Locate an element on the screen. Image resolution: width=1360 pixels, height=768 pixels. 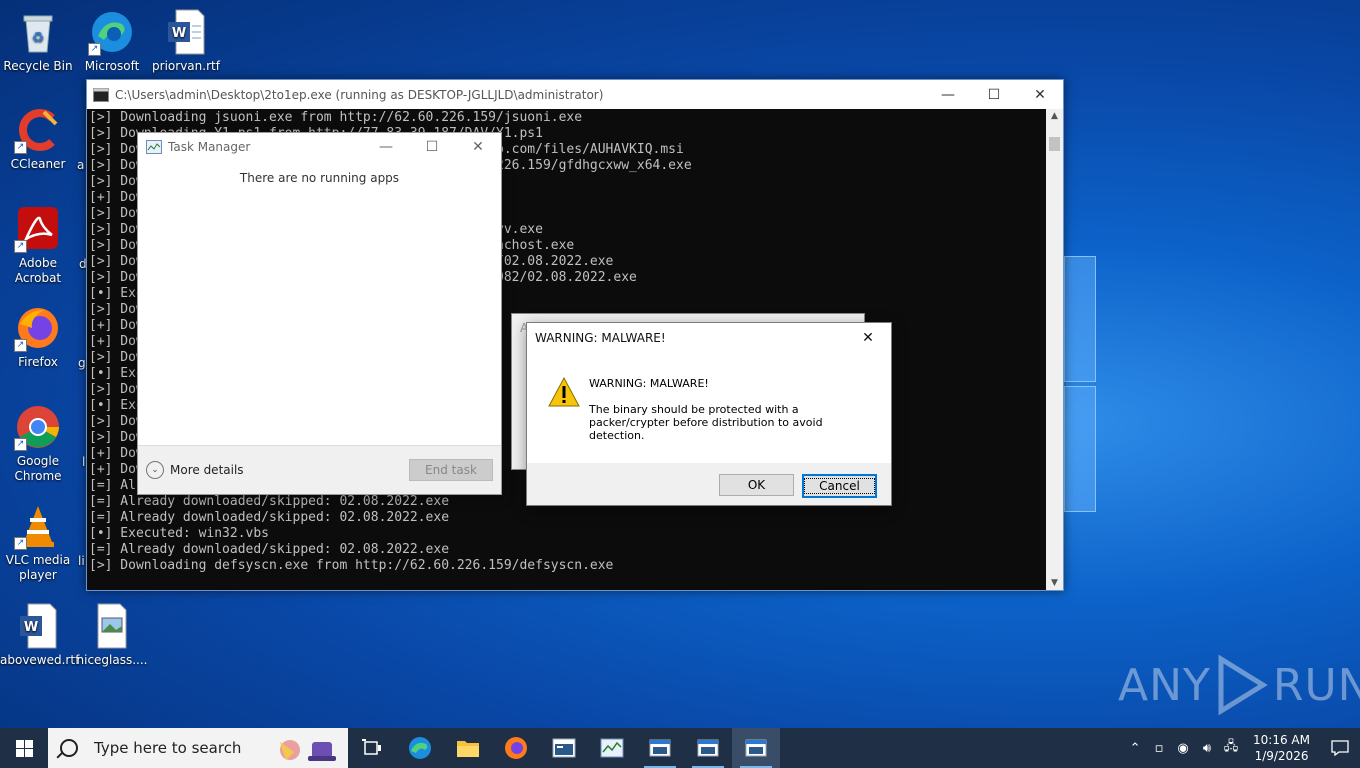
taskbar: Type here to search ⌃ ▫ ◉ 🔊︎ 🖧︎ 10:16 AM is located at coordinates (680, 748).